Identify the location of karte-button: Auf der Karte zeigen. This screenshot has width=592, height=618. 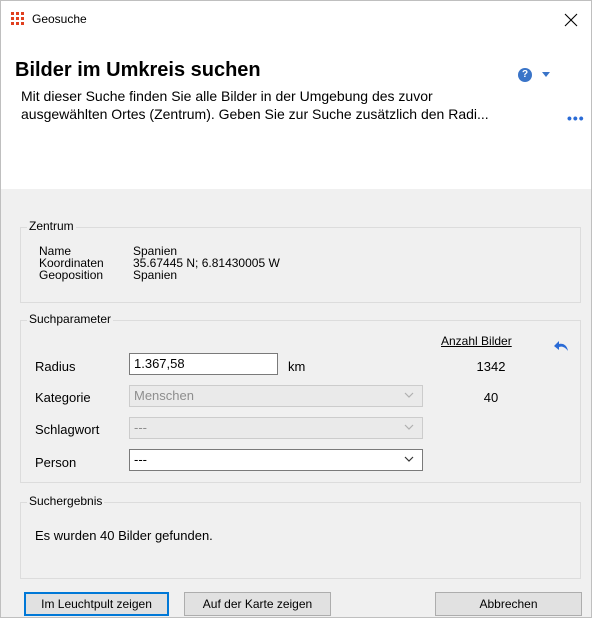
(257, 604).